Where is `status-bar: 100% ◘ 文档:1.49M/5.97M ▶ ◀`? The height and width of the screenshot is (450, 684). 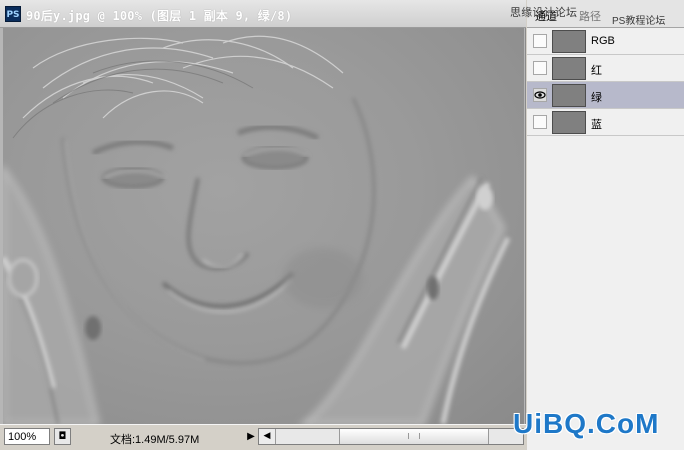
status-bar: 100% ◘ 文档:1.49M/5.97M ▶ ◀ is located at coordinates (263, 437).